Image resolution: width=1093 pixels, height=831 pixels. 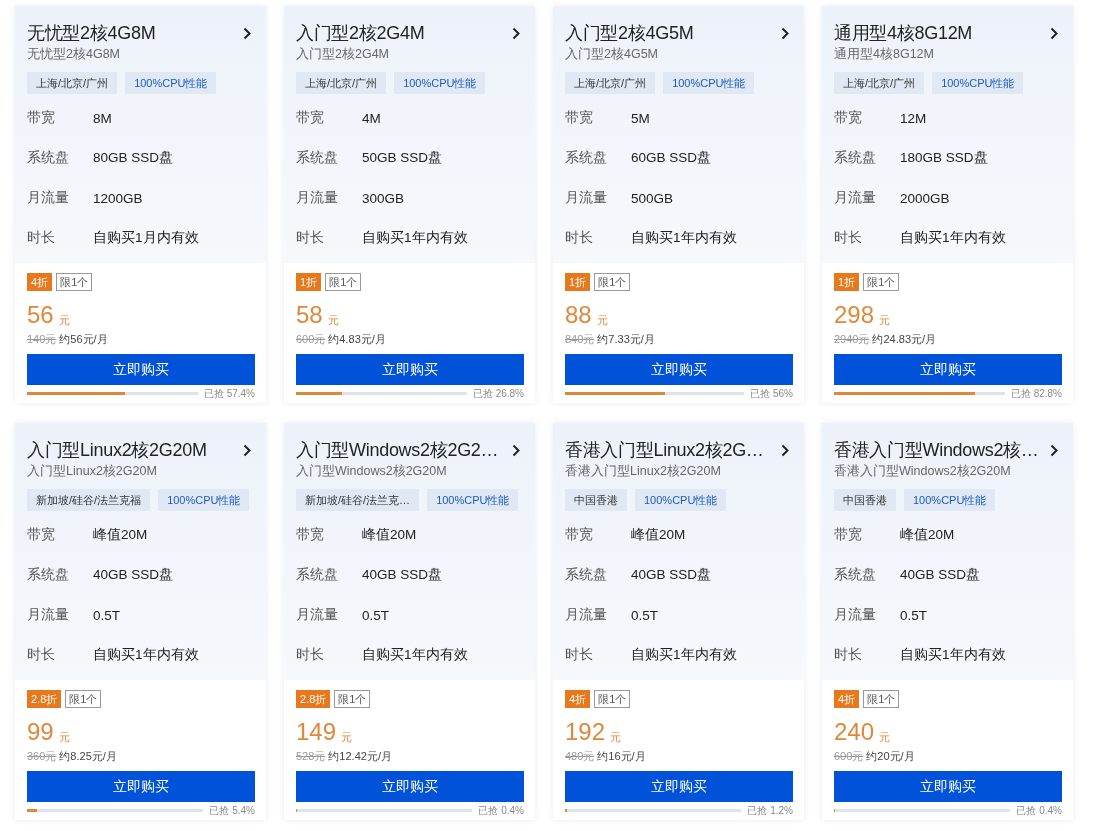 What do you see at coordinates (313, 699) in the screenshot?
I see `discount-badge: 2.8折` at bounding box center [313, 699].